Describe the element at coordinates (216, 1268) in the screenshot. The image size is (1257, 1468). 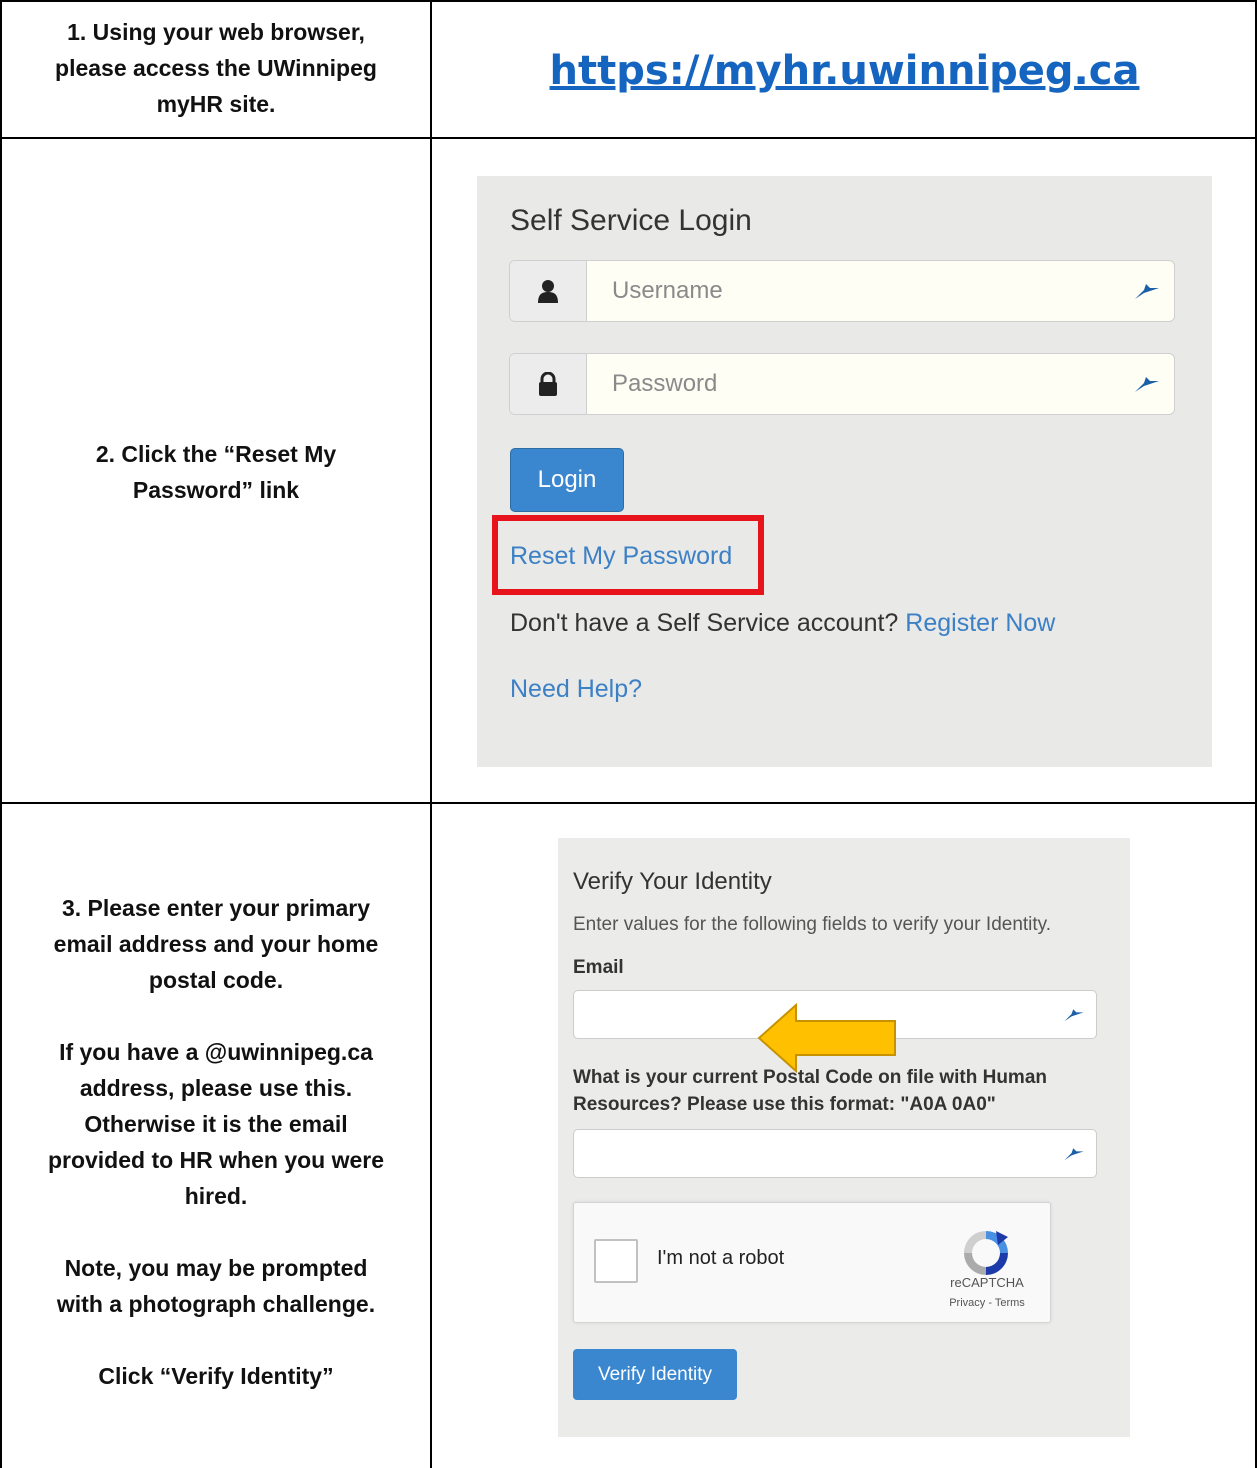
I see `step-3-line: Note, you may be prompted` at that location.